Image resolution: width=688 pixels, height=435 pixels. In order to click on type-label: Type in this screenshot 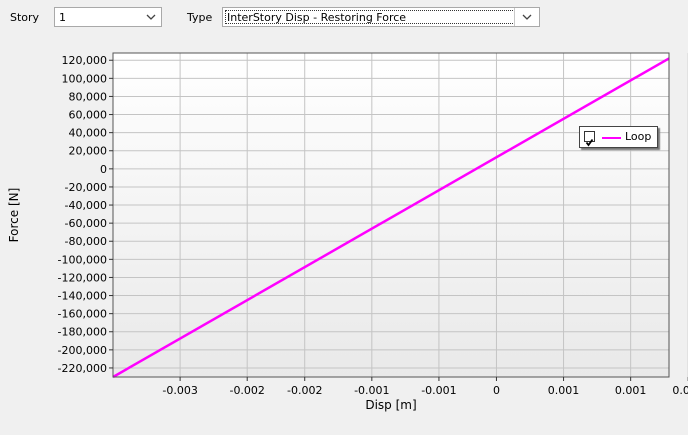, I will do `click(200, 17)`.